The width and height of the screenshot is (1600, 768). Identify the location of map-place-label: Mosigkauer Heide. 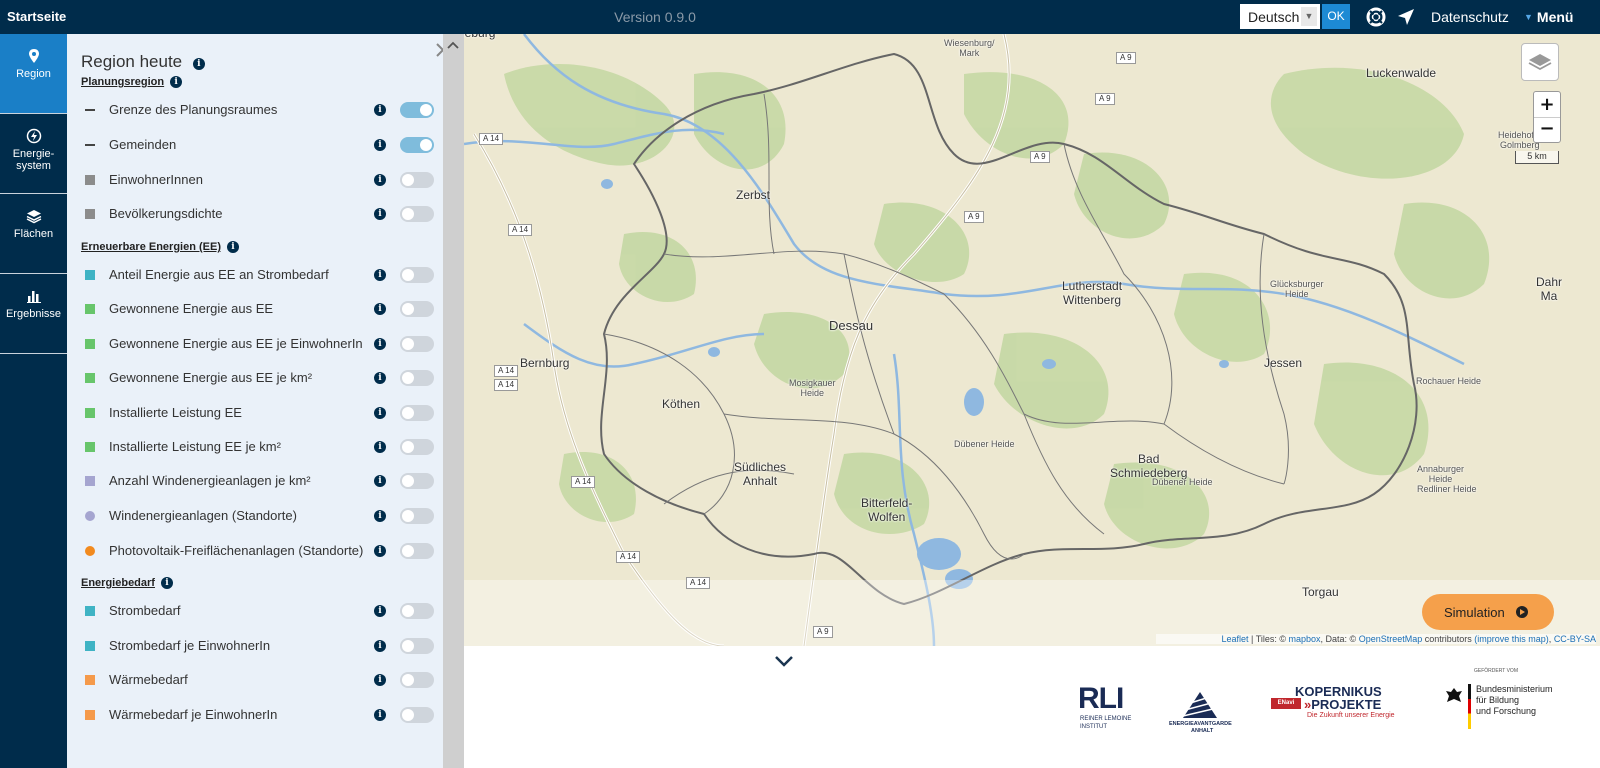
(812, 388).